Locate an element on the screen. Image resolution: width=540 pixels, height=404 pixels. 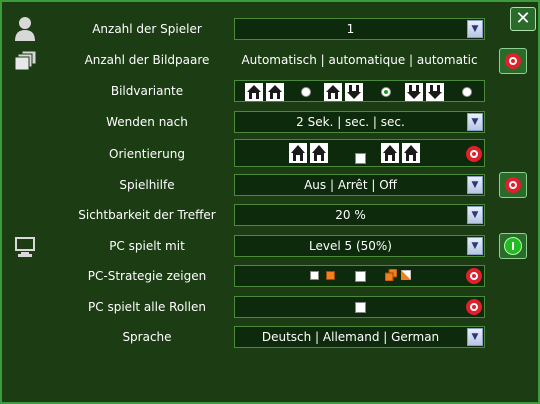
row-turn: Wenden nach 2 Sek. | sec. | sec. ▼ is located at coordinates (270, 123).